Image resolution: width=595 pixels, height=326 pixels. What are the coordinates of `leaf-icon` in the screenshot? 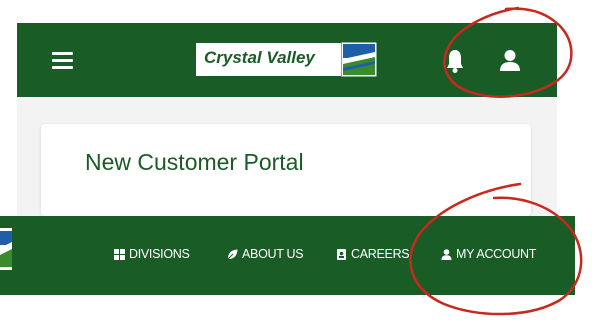 It's located at (232, 254).